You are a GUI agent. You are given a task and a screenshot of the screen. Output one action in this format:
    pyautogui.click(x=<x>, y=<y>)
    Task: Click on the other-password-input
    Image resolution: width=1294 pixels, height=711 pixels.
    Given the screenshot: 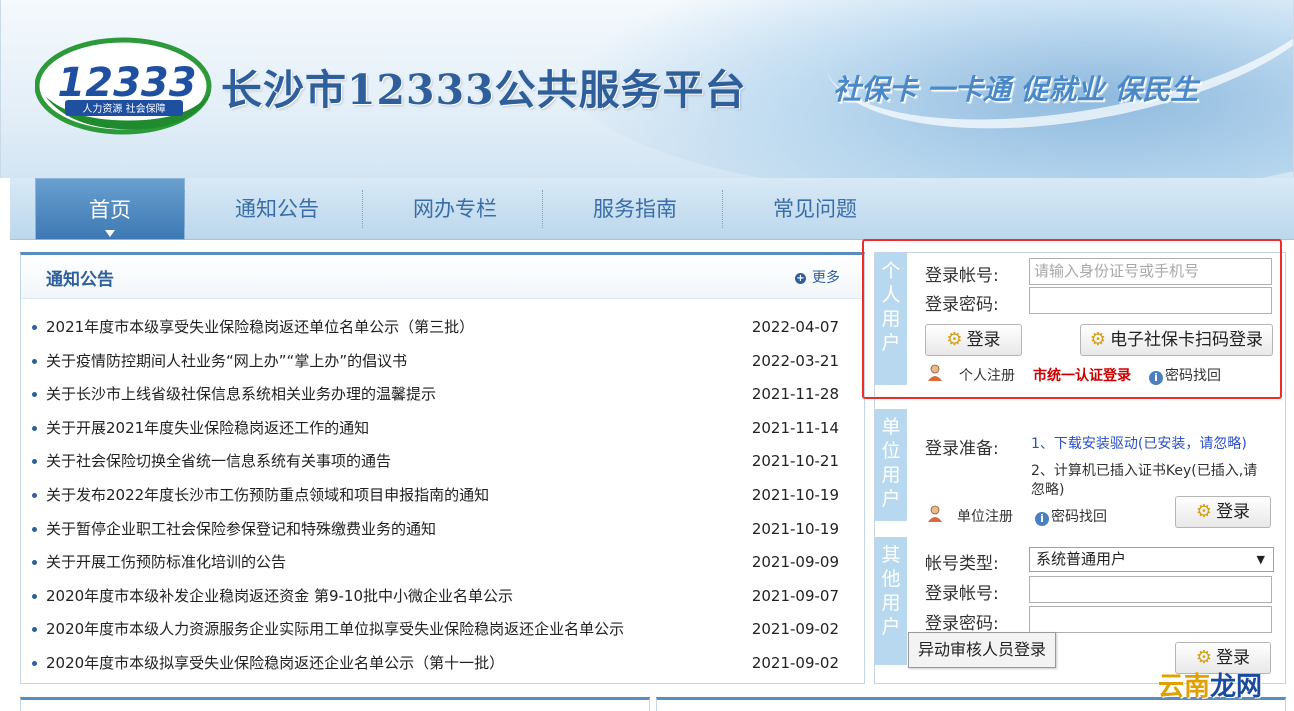 What is the action you would take?
    pyautogui.click(x=1150, y=619)
    